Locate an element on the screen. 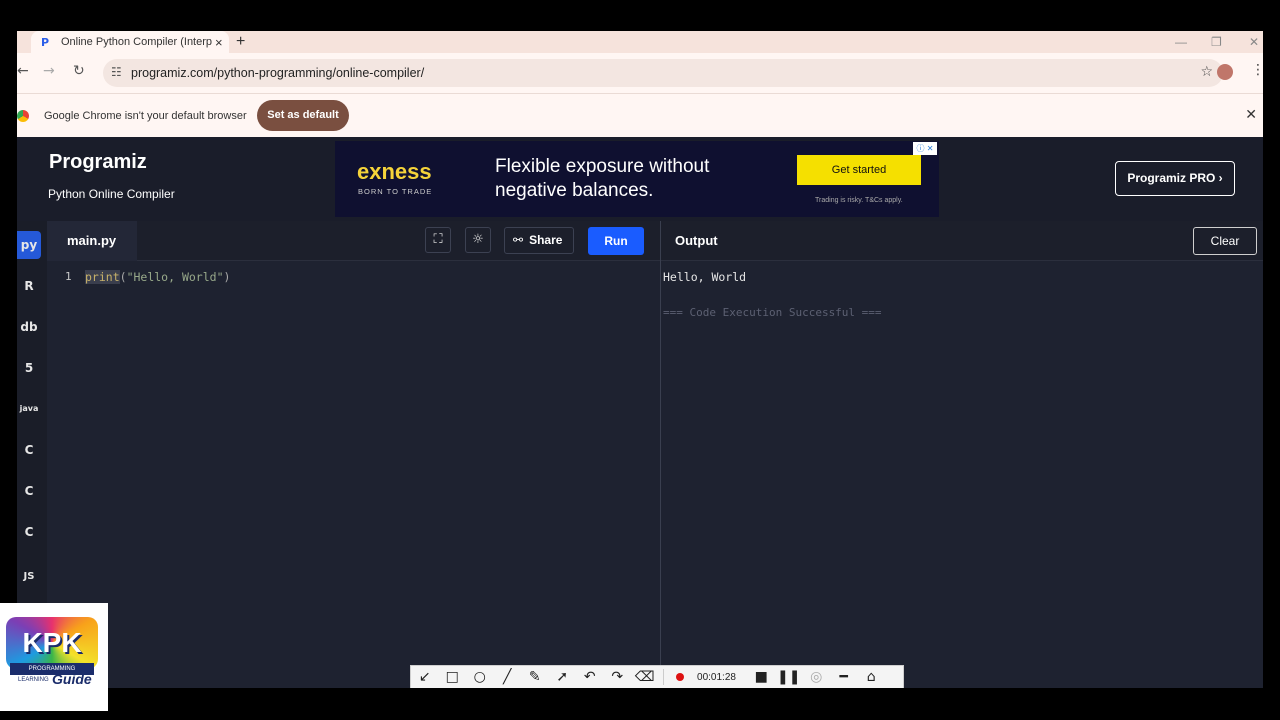  site-info-icon: ☷ is located at coordinates (116, 72).